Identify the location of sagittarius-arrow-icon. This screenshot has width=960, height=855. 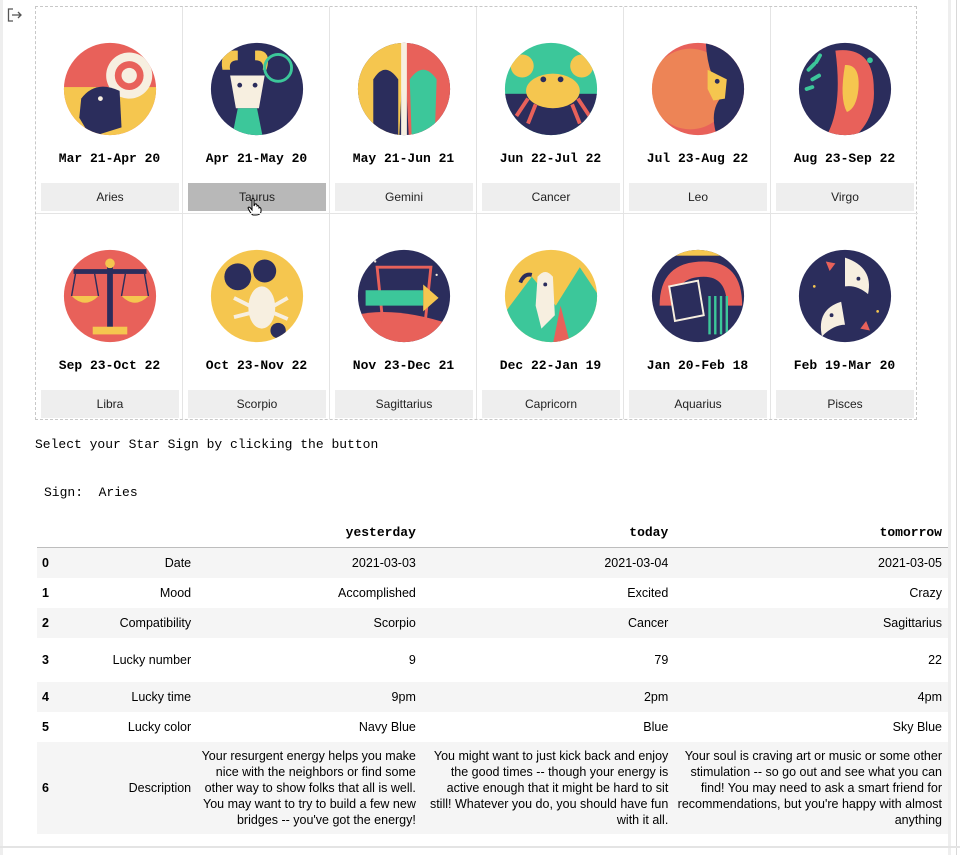
(404, 296).